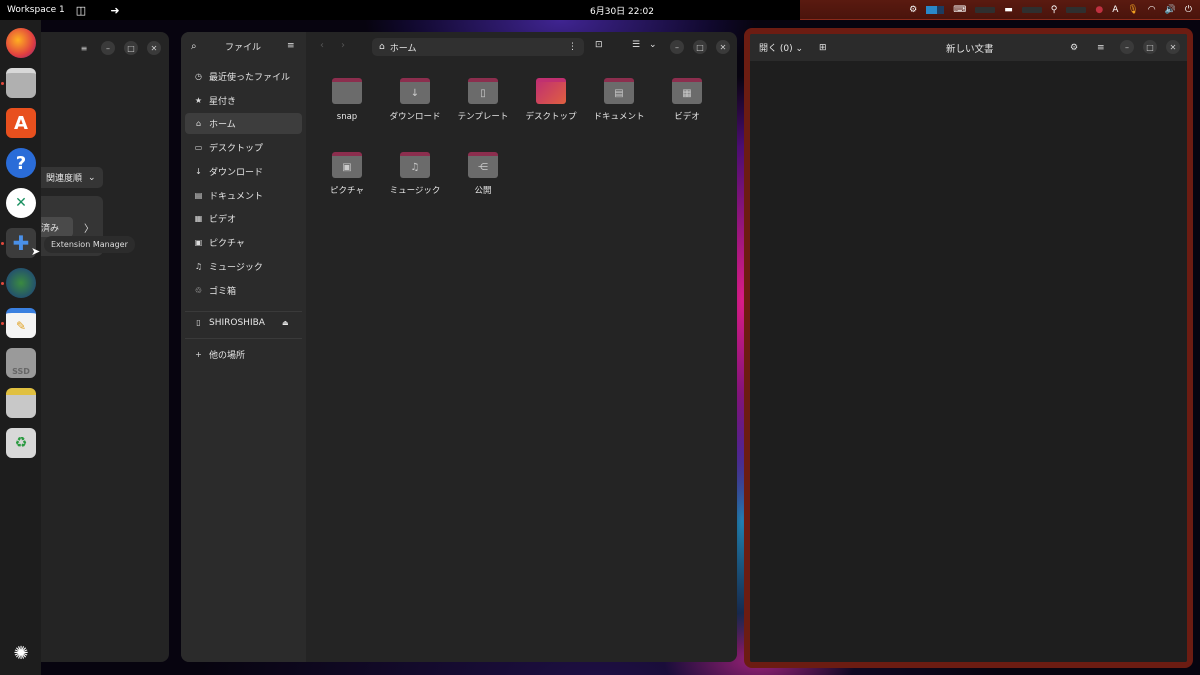 Image resolution: width=1200 pixels, height=675 pixels. What do you see at coordinates (1074, 48) in the screenshot?
I see `settings-icon: ⚙` at bounding box center [1074, 48].